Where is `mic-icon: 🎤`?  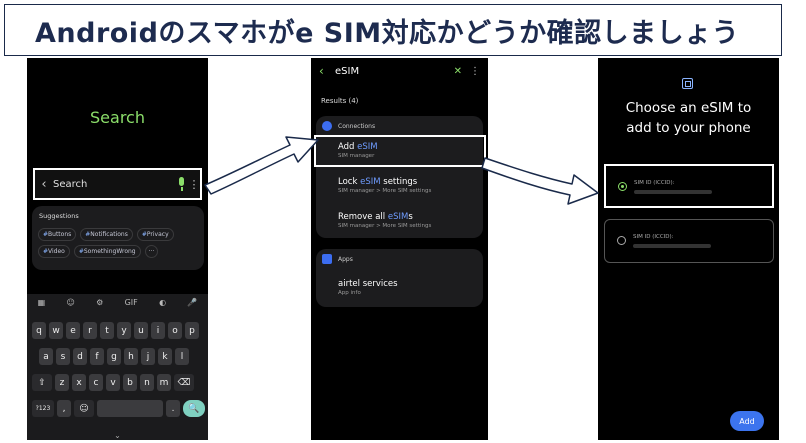 mic-icon: 🎤 is located at coordinates (192, 302).